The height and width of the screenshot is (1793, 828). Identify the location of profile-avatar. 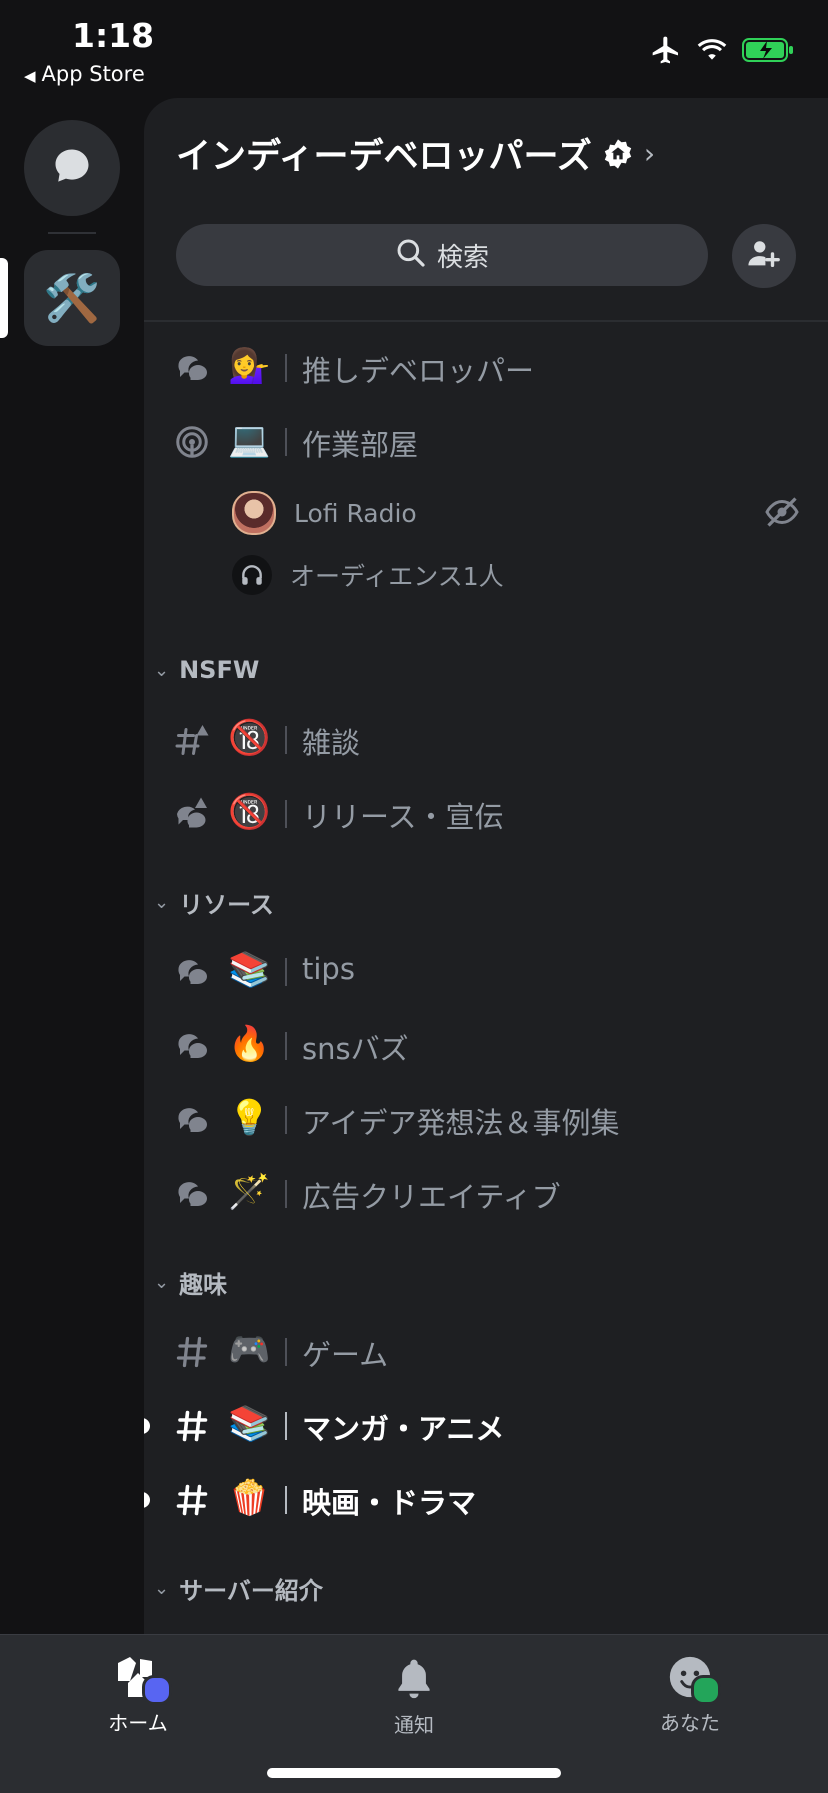
(693, 1680).